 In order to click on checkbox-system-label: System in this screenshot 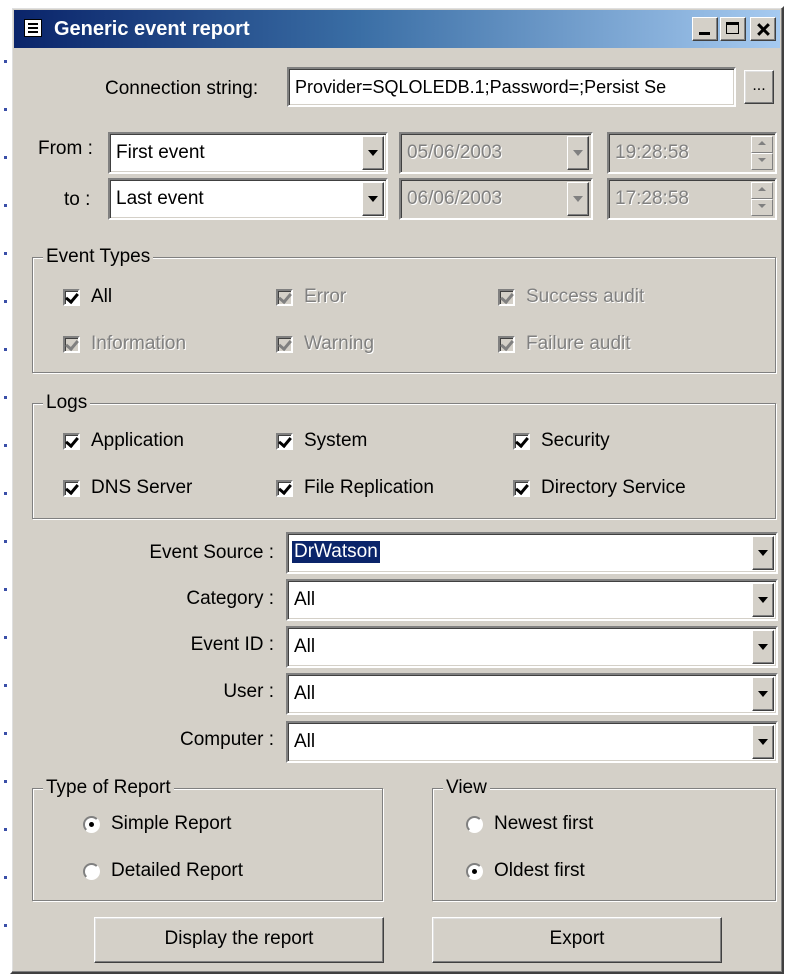, I will do `click(336, 440)`.